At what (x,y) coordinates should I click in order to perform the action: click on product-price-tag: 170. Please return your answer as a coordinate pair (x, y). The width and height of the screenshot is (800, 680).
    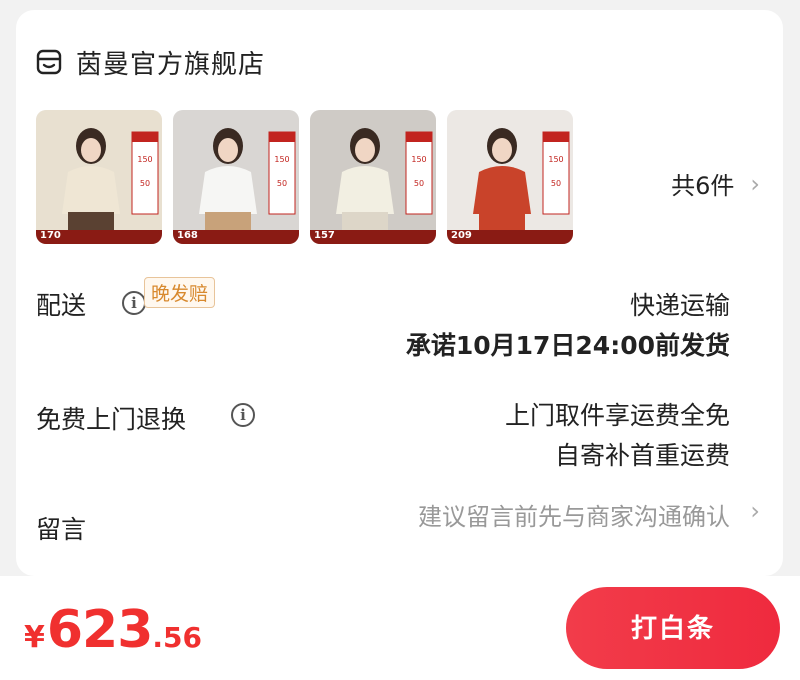
    Looking at the image, I should click on (50, 235).